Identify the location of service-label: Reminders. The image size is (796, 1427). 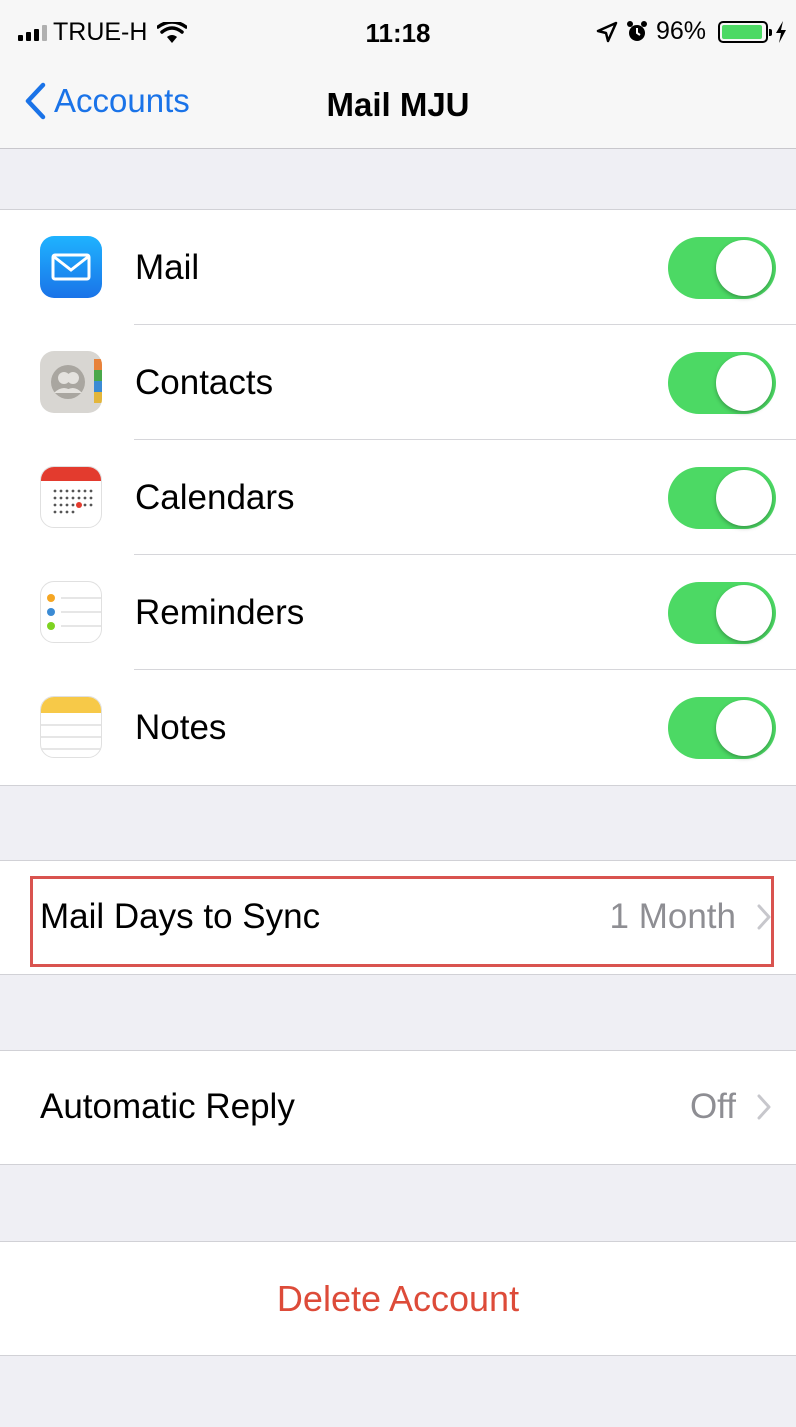
(220, 612).